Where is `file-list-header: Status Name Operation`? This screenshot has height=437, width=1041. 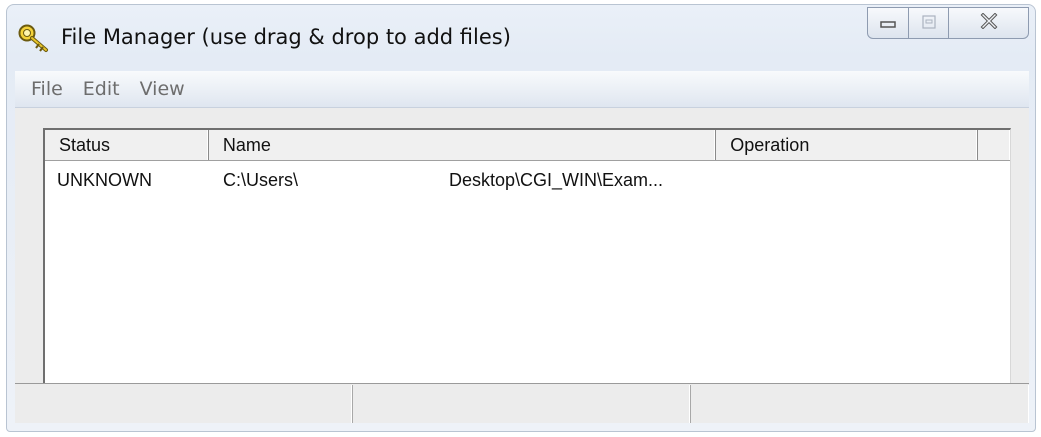 file-list-header: Status Name Operation is located at coordinates (527, 145).